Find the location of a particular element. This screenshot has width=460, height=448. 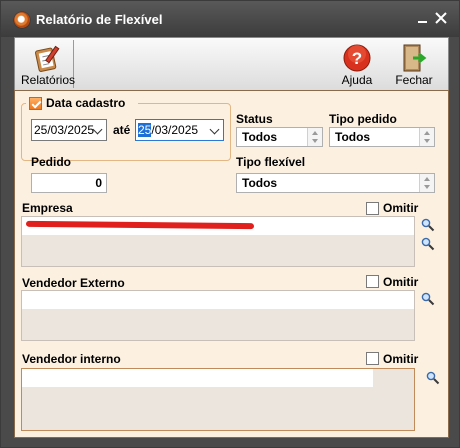

internal-seller-list-row is located at coordinates (197, 378).